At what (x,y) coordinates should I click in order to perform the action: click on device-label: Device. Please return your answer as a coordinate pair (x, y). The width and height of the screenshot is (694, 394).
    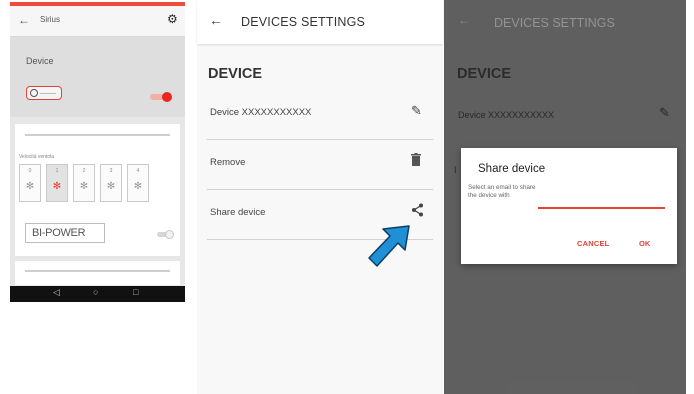
    Looking at the image, I should click on (40, 61).